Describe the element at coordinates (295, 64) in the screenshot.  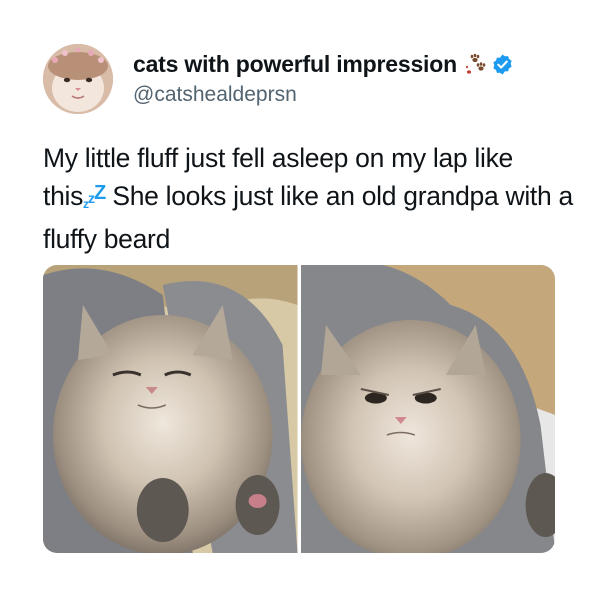
I see `author-display-name: cats with powerful impression` at that location.